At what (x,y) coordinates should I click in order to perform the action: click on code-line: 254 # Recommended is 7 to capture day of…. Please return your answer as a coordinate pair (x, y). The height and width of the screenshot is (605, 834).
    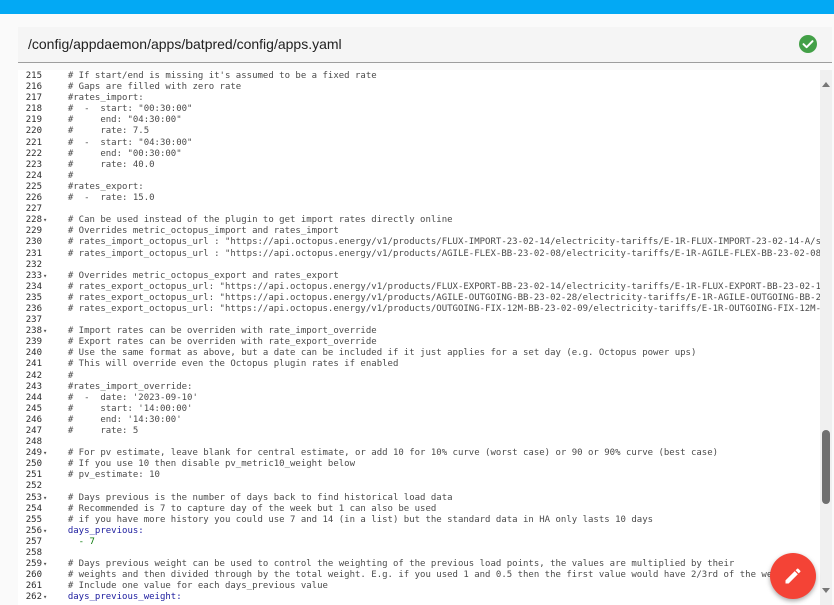
    Looking at the image, I should click on (418, 509).